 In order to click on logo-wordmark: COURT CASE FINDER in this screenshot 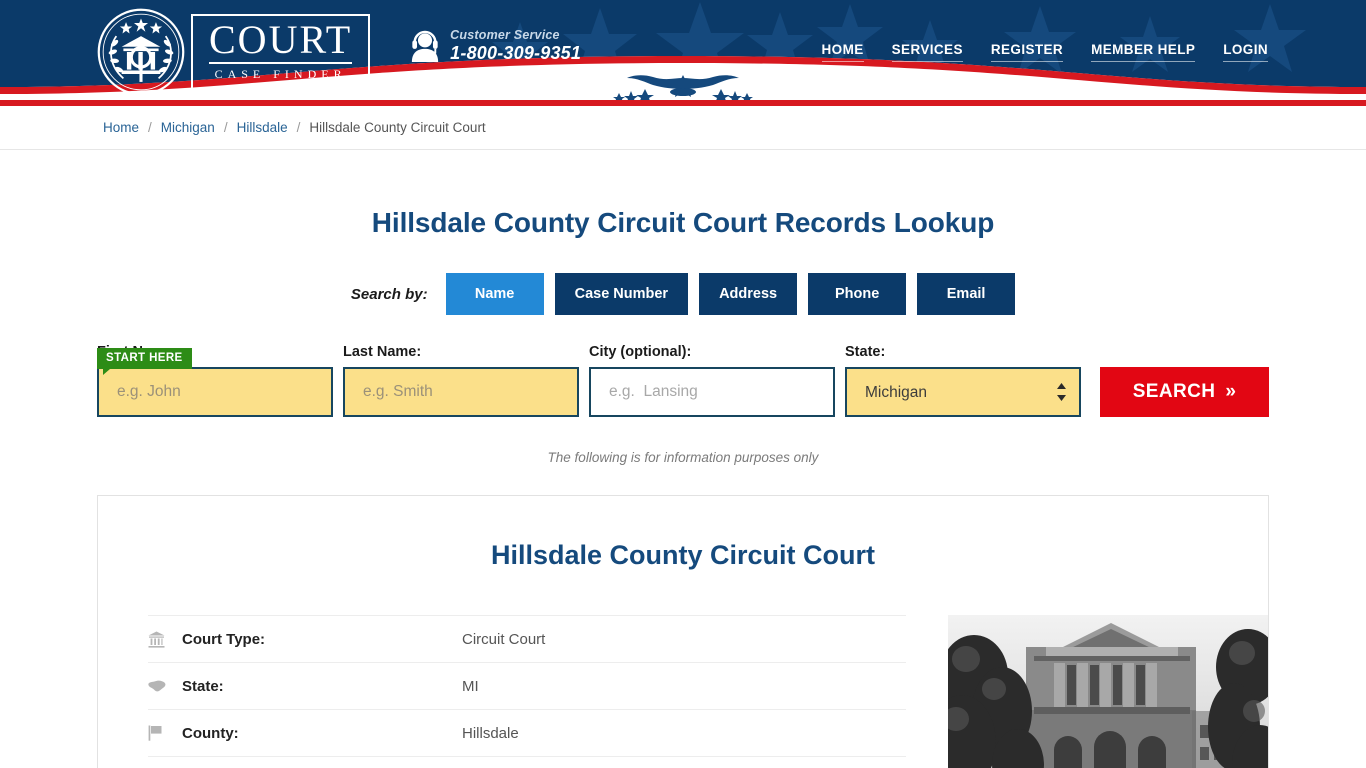, I will do `click(281, 52)`.